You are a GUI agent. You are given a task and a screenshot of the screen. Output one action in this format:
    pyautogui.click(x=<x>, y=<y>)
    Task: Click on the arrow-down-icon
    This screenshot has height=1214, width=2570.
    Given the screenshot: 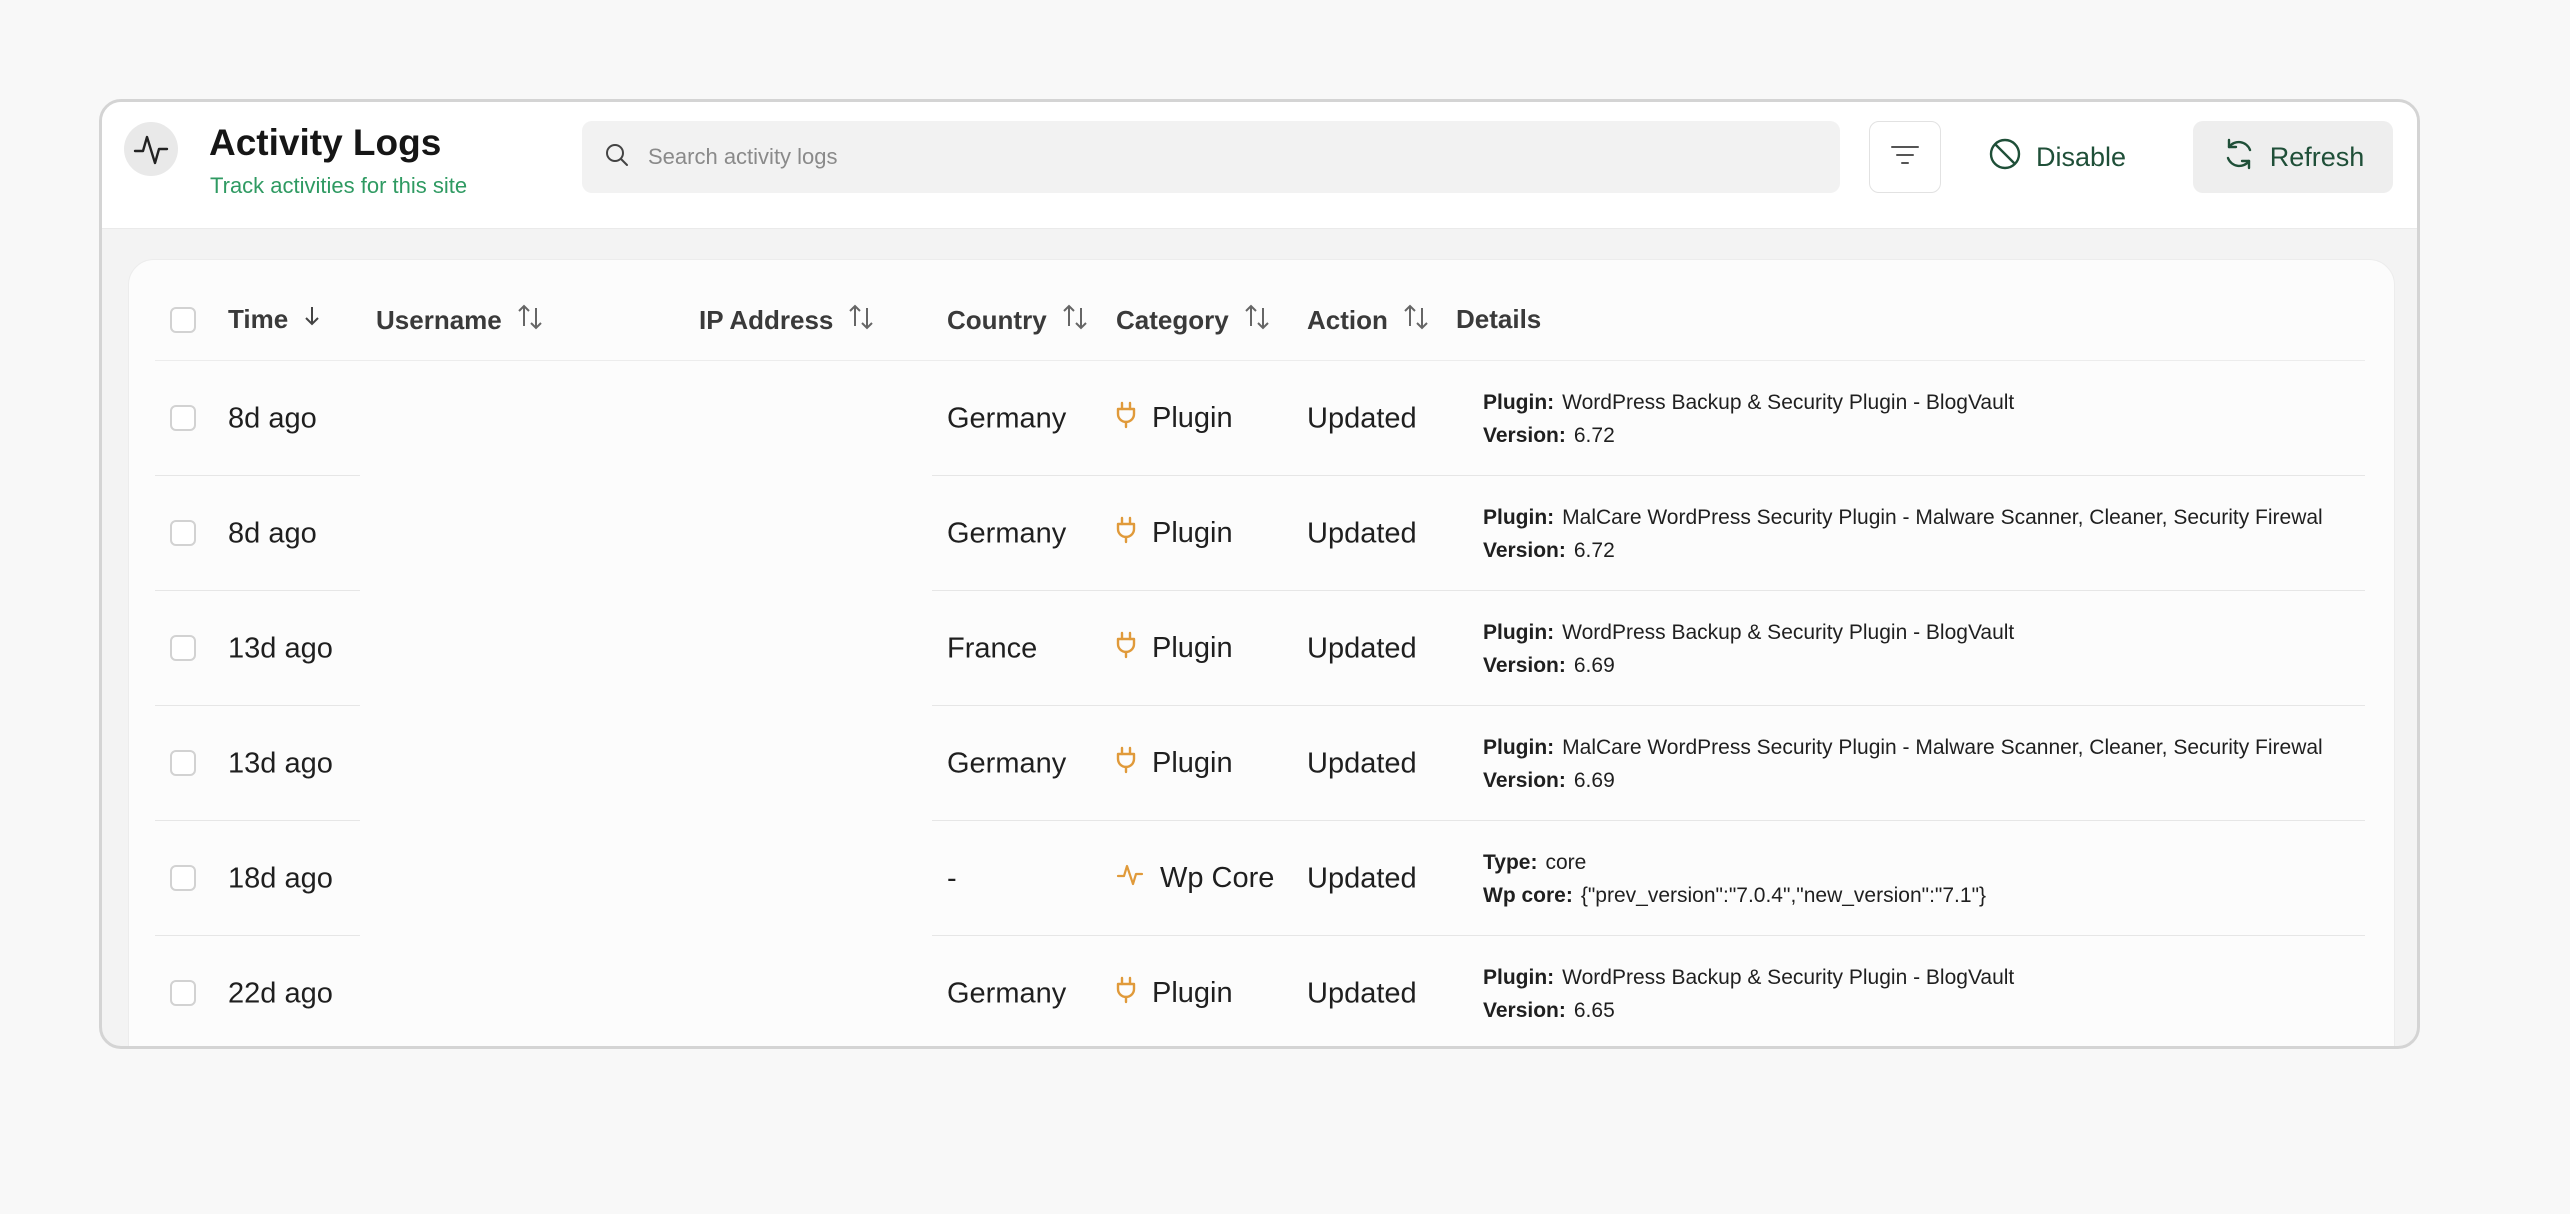 What is the action you would take?
    pyautogui.click(x=312, y=319)
    